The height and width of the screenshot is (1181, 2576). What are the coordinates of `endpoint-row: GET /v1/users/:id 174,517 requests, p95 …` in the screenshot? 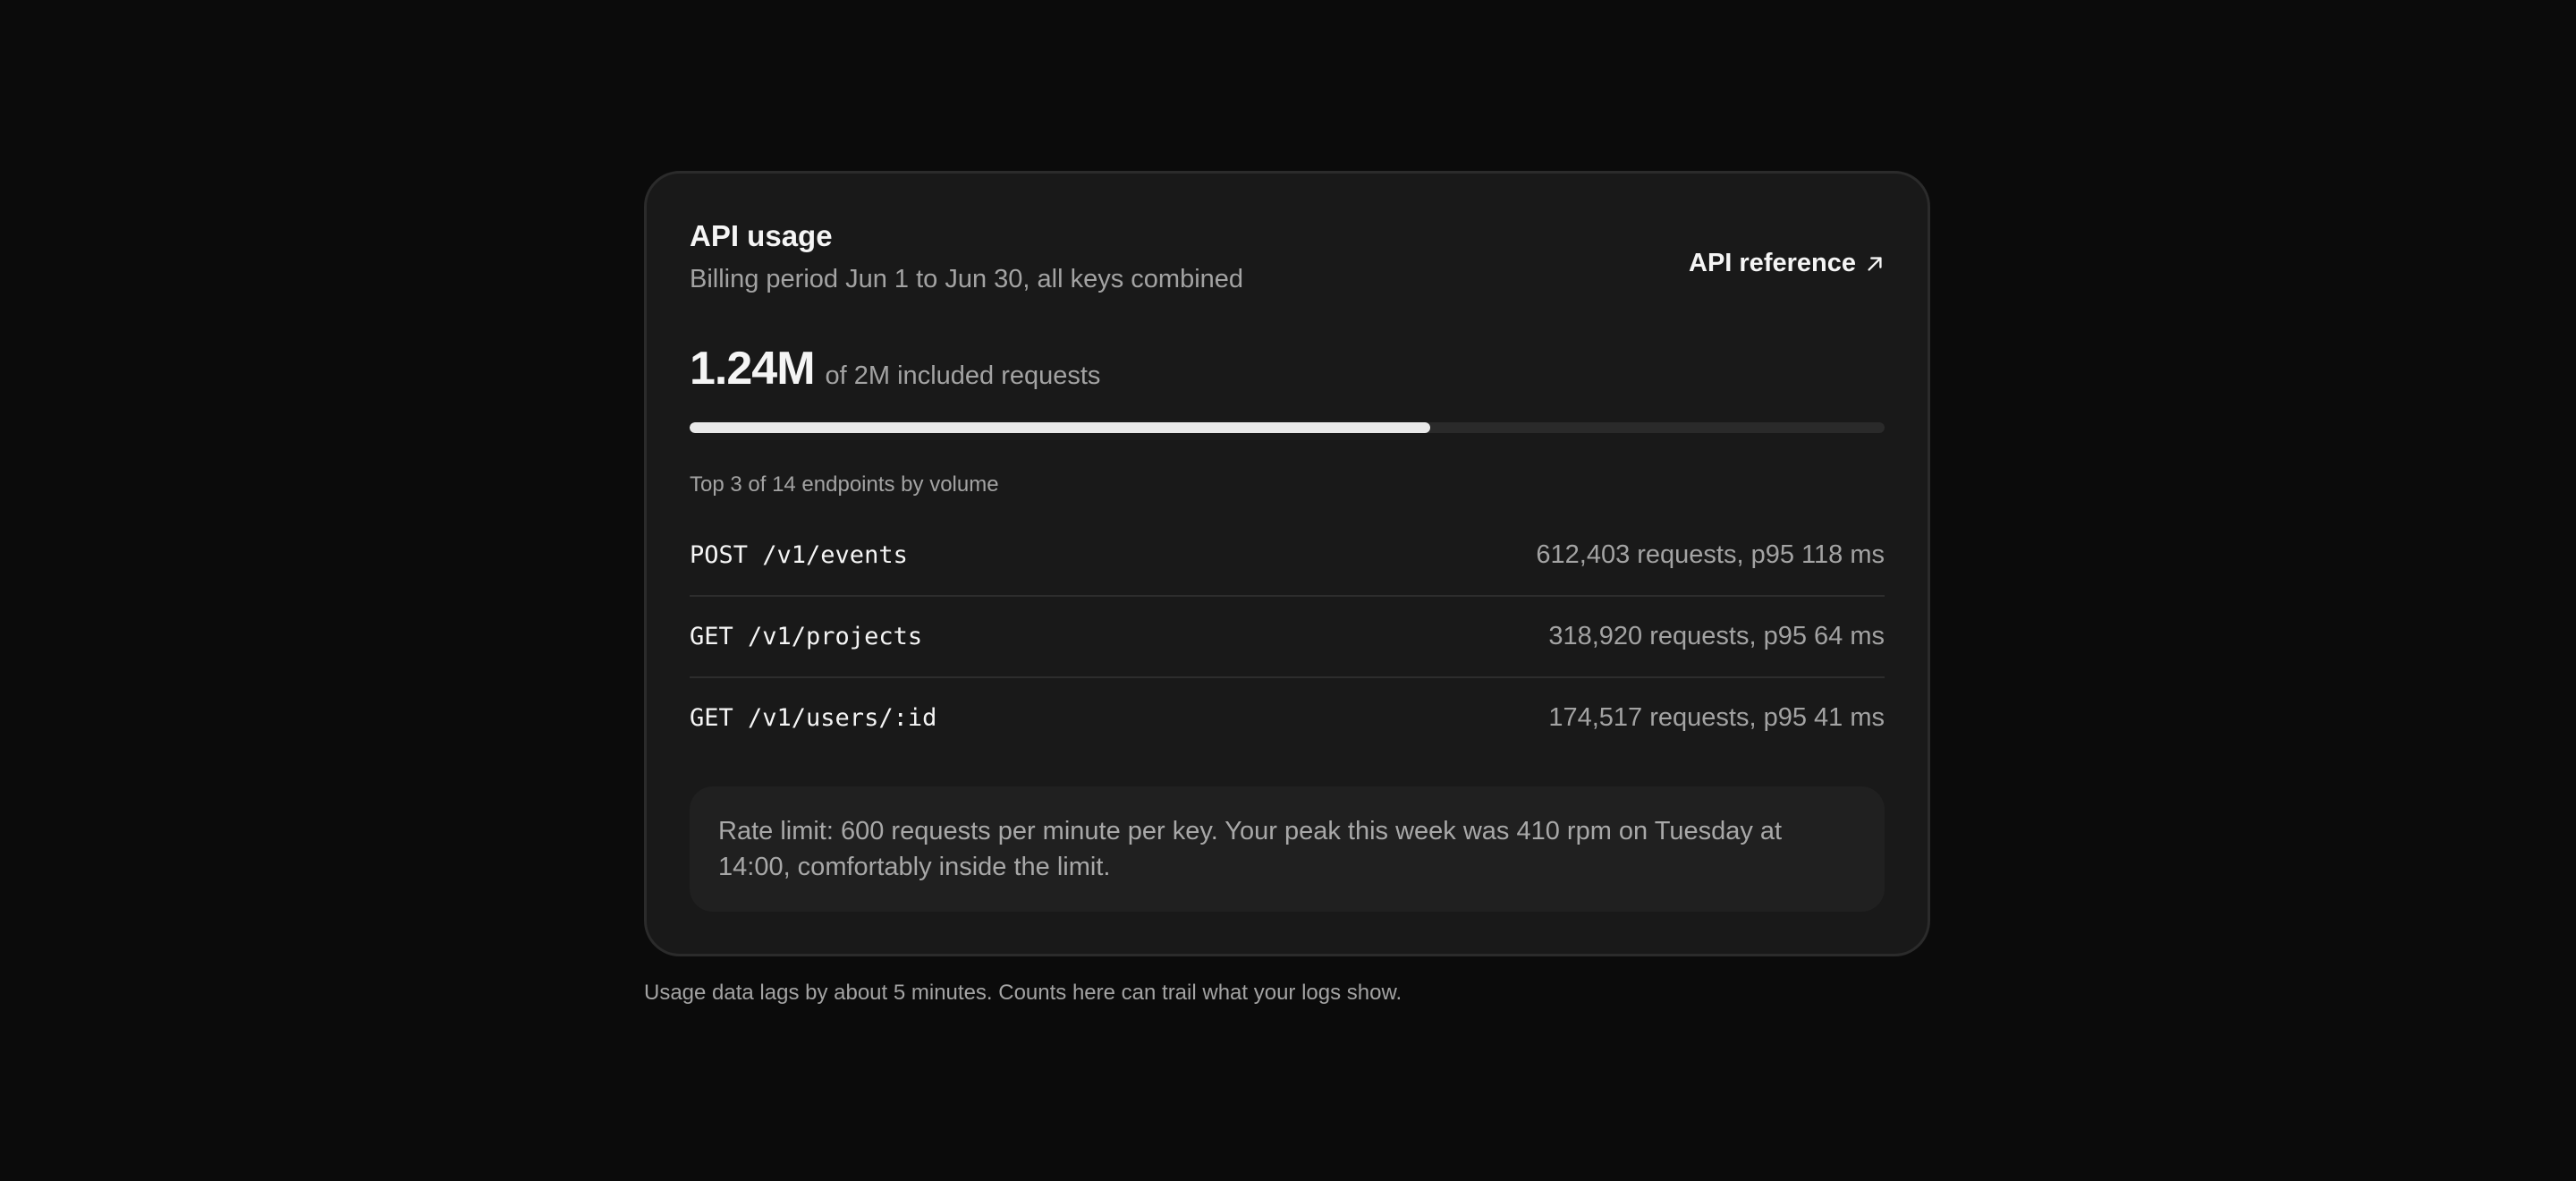 It's located at (1287, 718).